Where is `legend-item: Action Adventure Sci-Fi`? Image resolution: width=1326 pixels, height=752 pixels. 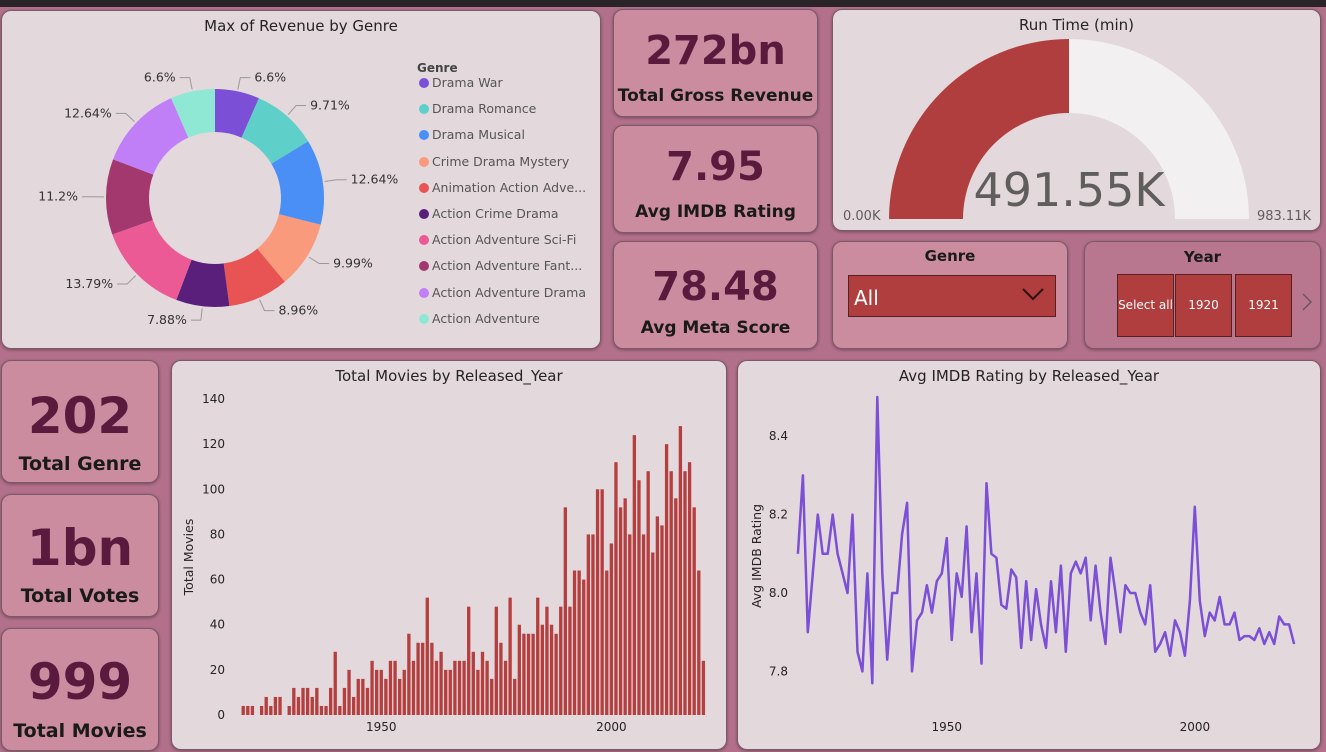
legend-item: Action Adventure Sci-Fi is located at coordinates (497, 239).